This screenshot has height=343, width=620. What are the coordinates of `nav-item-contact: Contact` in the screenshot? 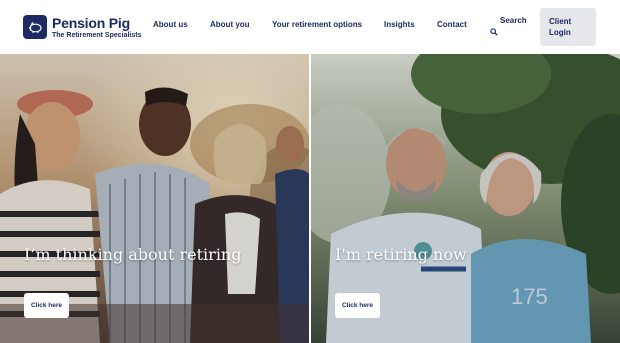 It's located at (452, 24).